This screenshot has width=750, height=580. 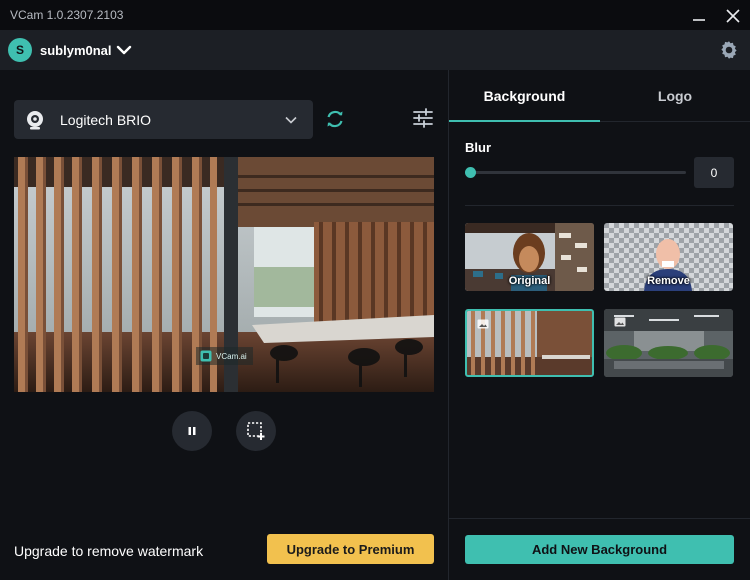 I want to click on avatar: S, so click(x=20, y=50).